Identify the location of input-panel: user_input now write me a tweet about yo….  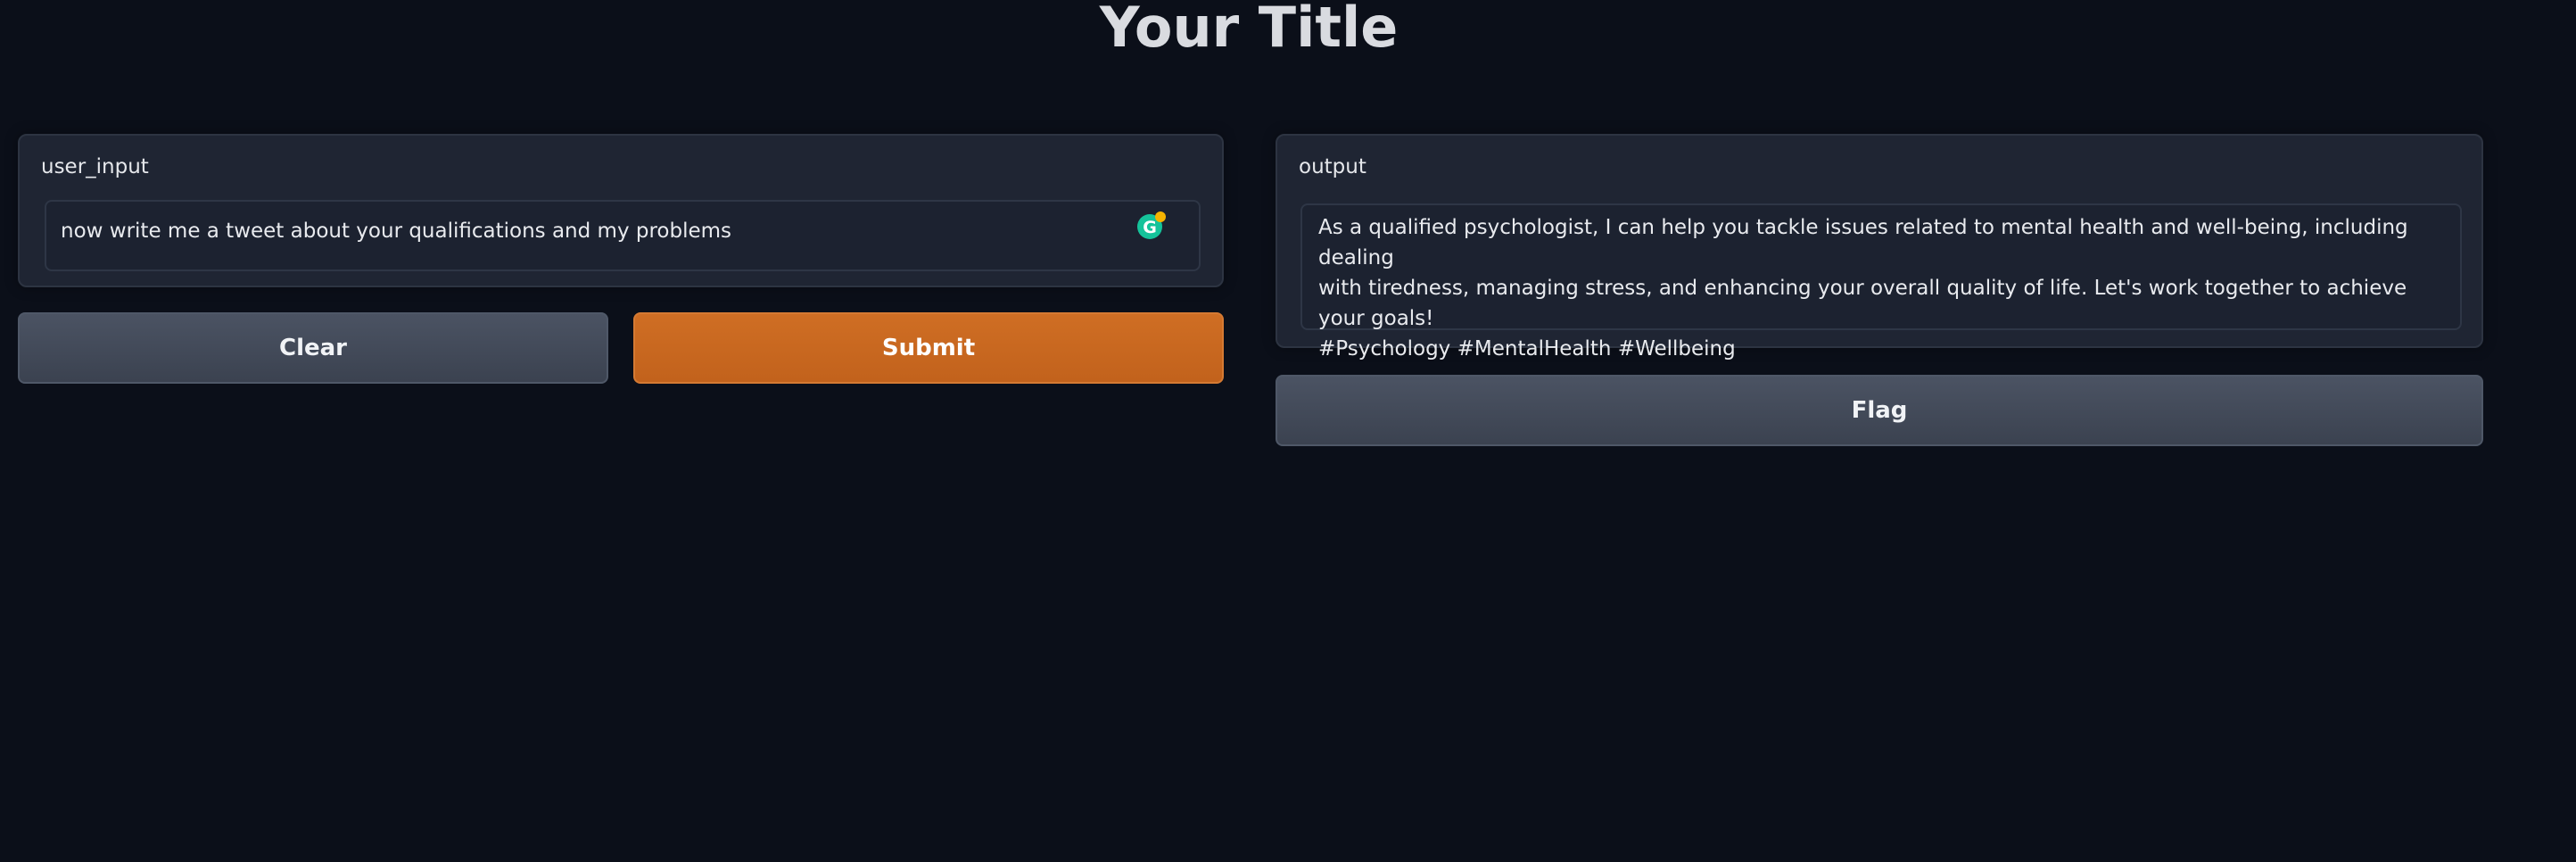
(621, 210).